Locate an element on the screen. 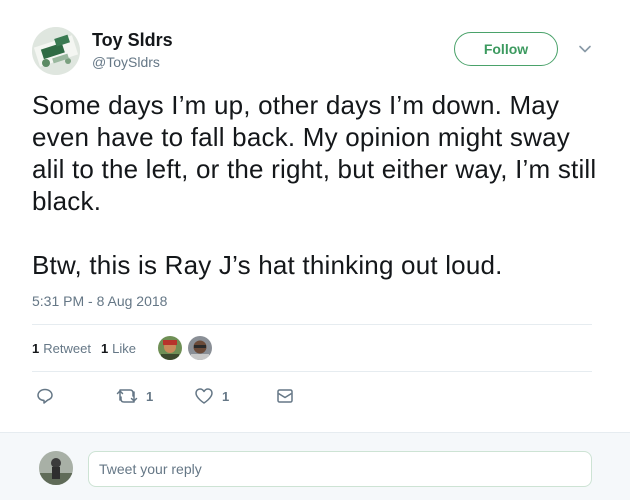 The width and height of the screenshot is (630, 500). chevron-down-icon is located at coordinates (585, 49).